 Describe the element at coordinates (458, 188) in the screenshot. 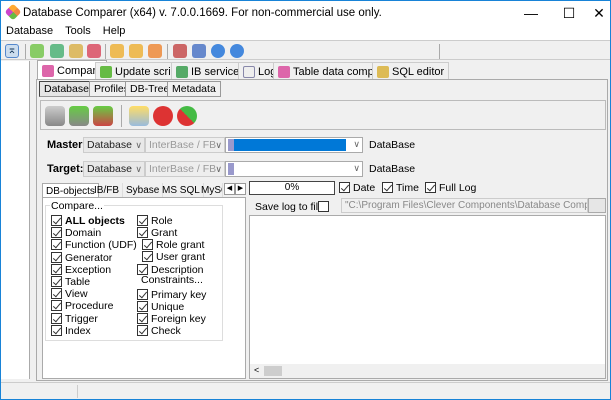

I see `full-log-label: Full Log` at that location.